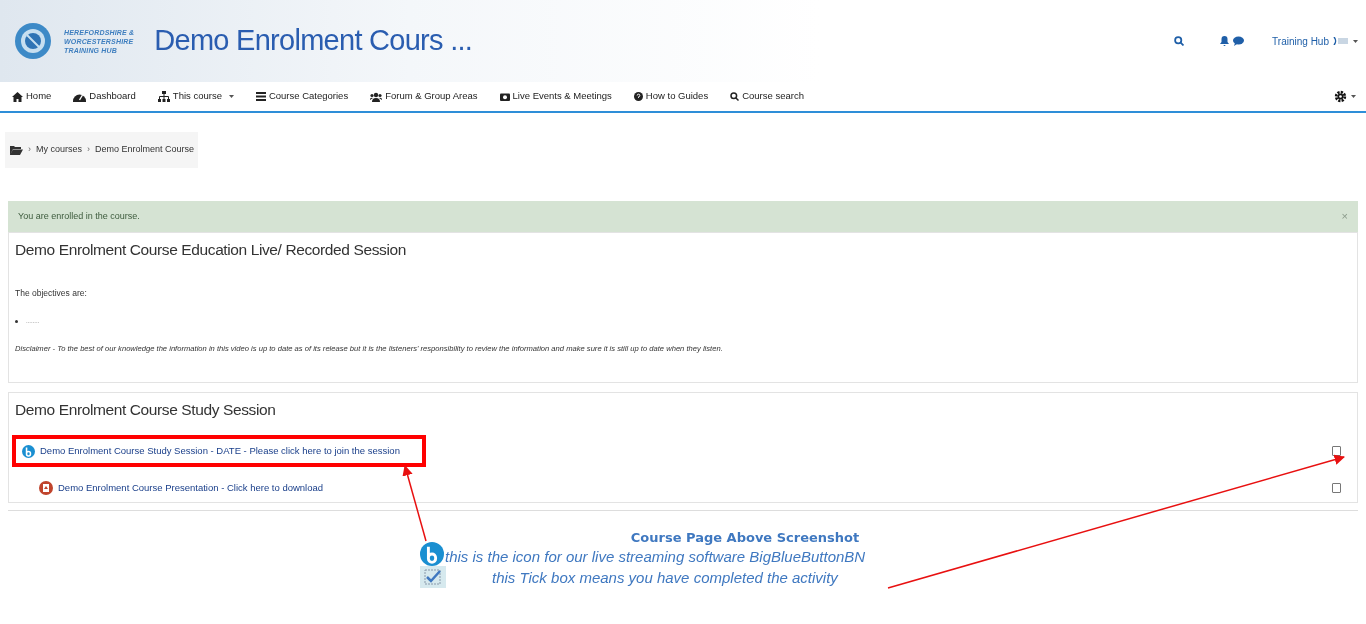 The height and width of the screenshot is (624, 1366). Describe the element at coordinates (555, 96) in the screenshot. I see `nav-link: Live Events & Meetings` at that location.